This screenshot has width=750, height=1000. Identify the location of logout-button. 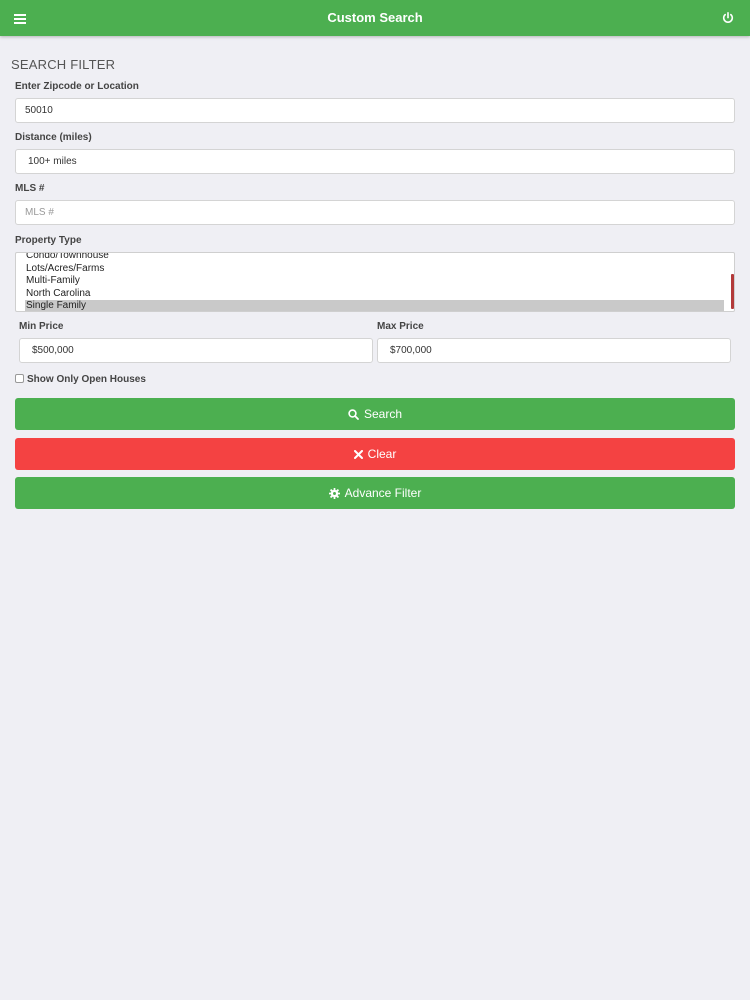
(728, 18).